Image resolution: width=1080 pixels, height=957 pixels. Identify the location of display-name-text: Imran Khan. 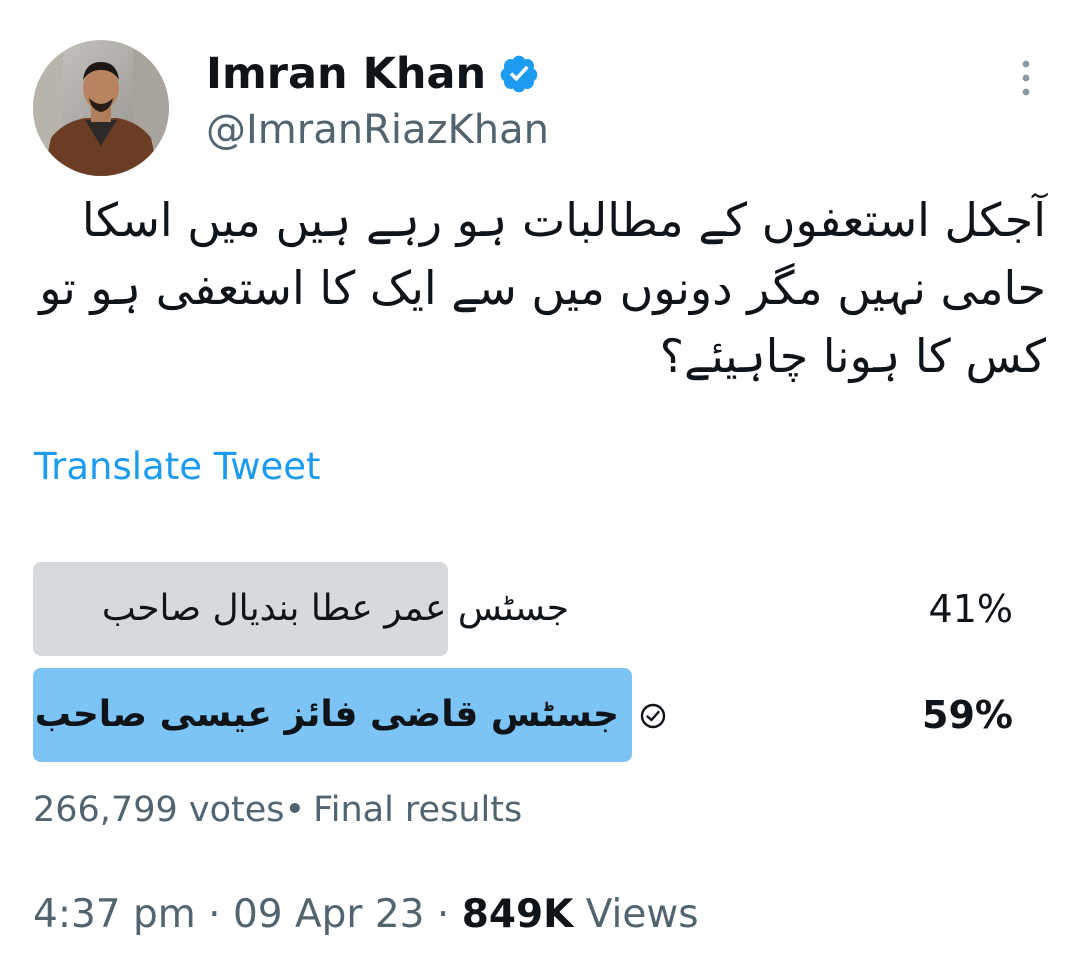
(346, 74).